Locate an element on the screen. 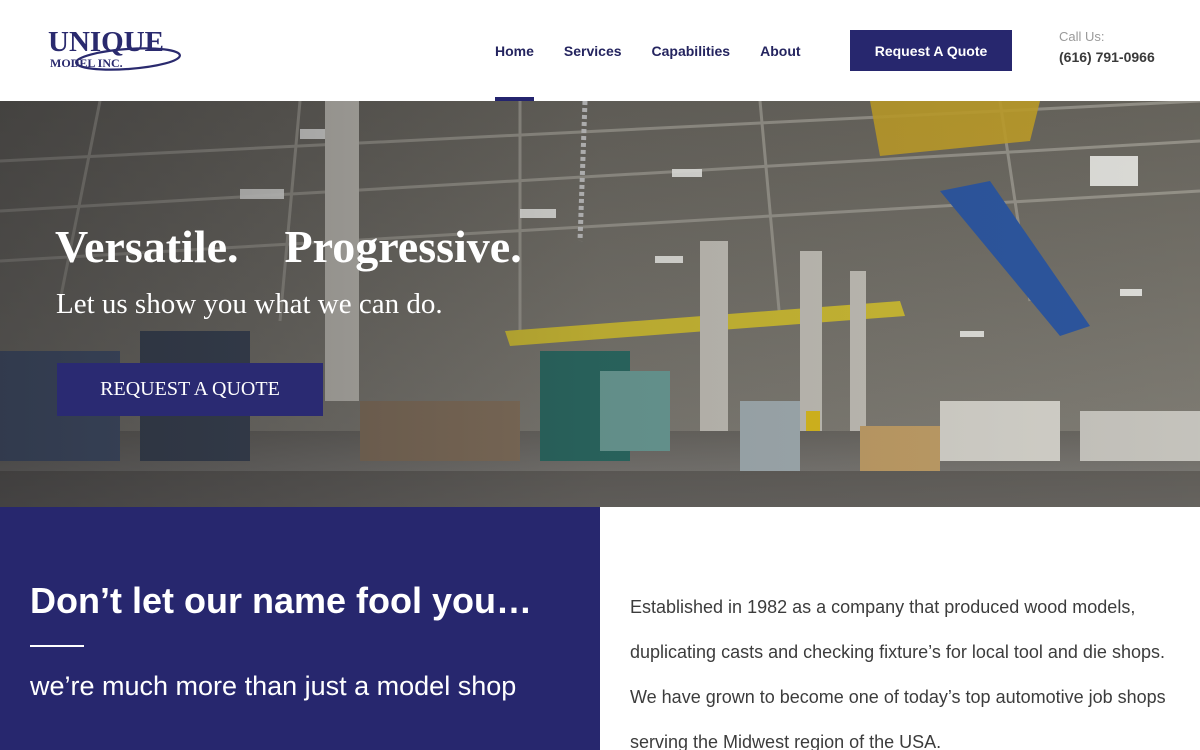  heading-divider is located at coordinates (57, 646).